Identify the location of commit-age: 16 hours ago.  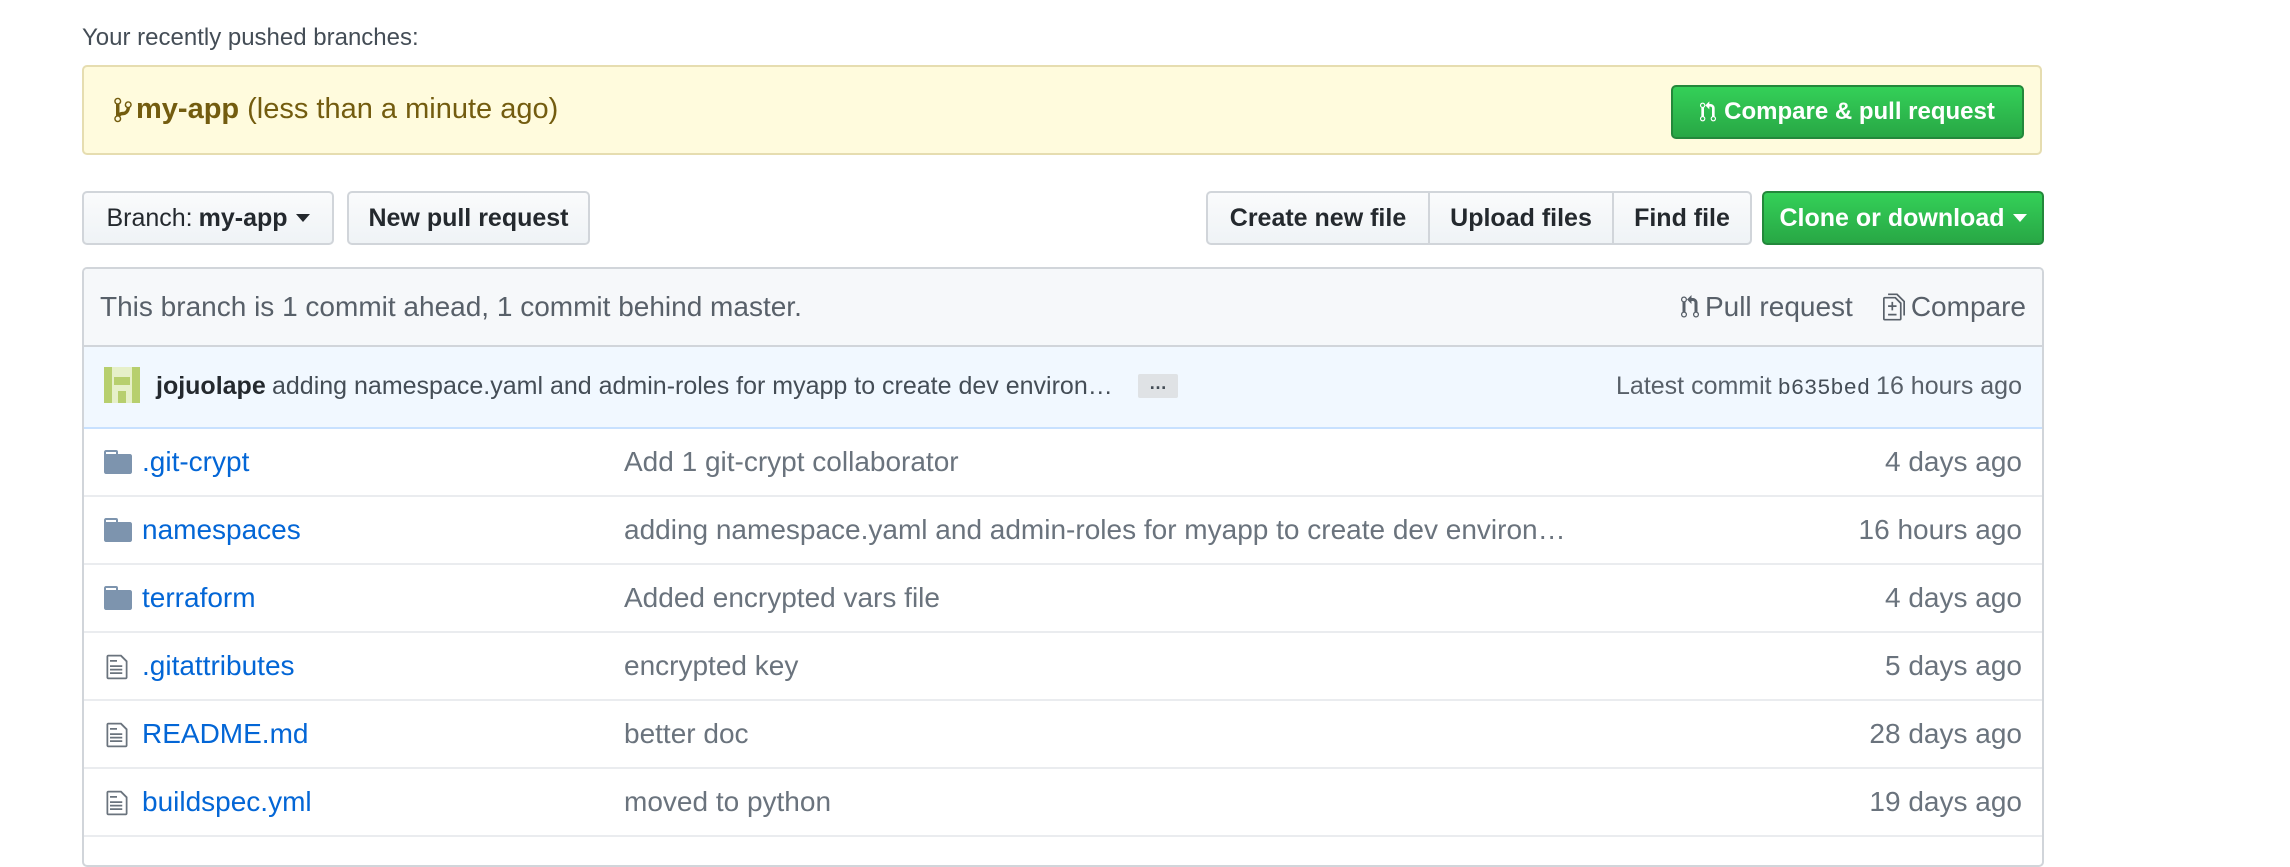
(1949, 386).